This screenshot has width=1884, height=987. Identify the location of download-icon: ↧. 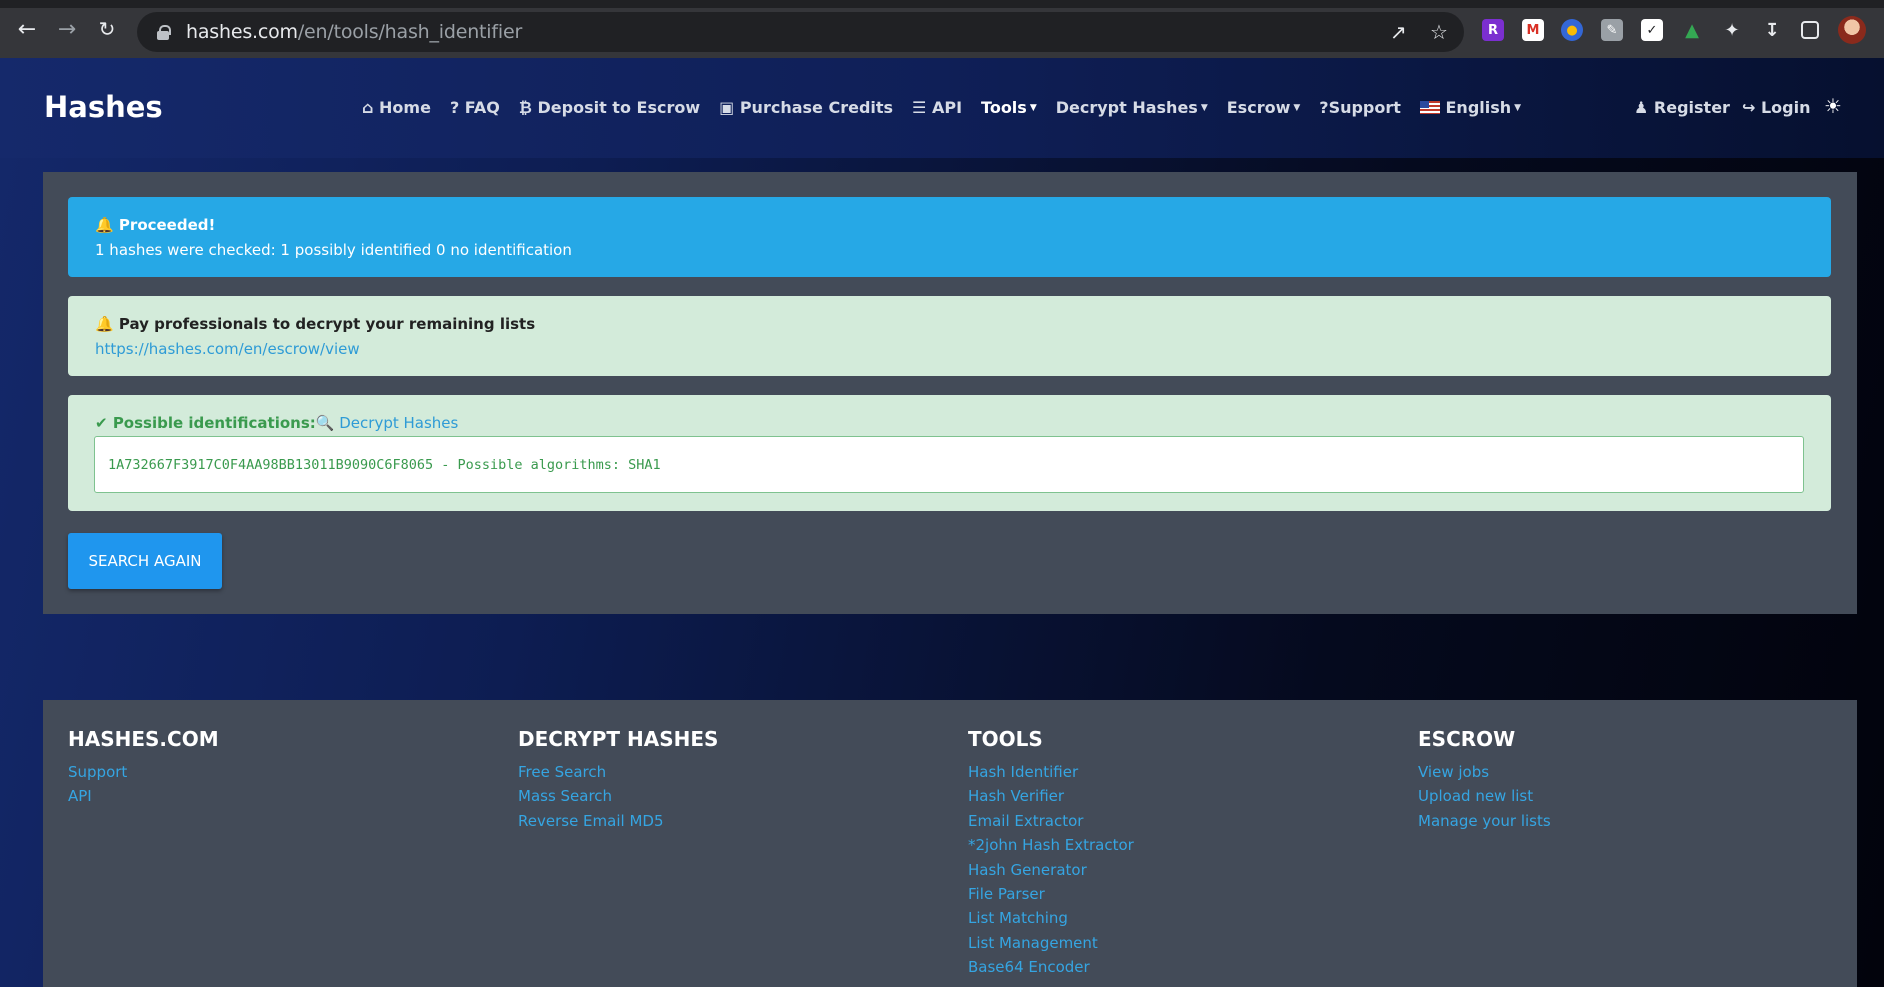
(1772, 30).